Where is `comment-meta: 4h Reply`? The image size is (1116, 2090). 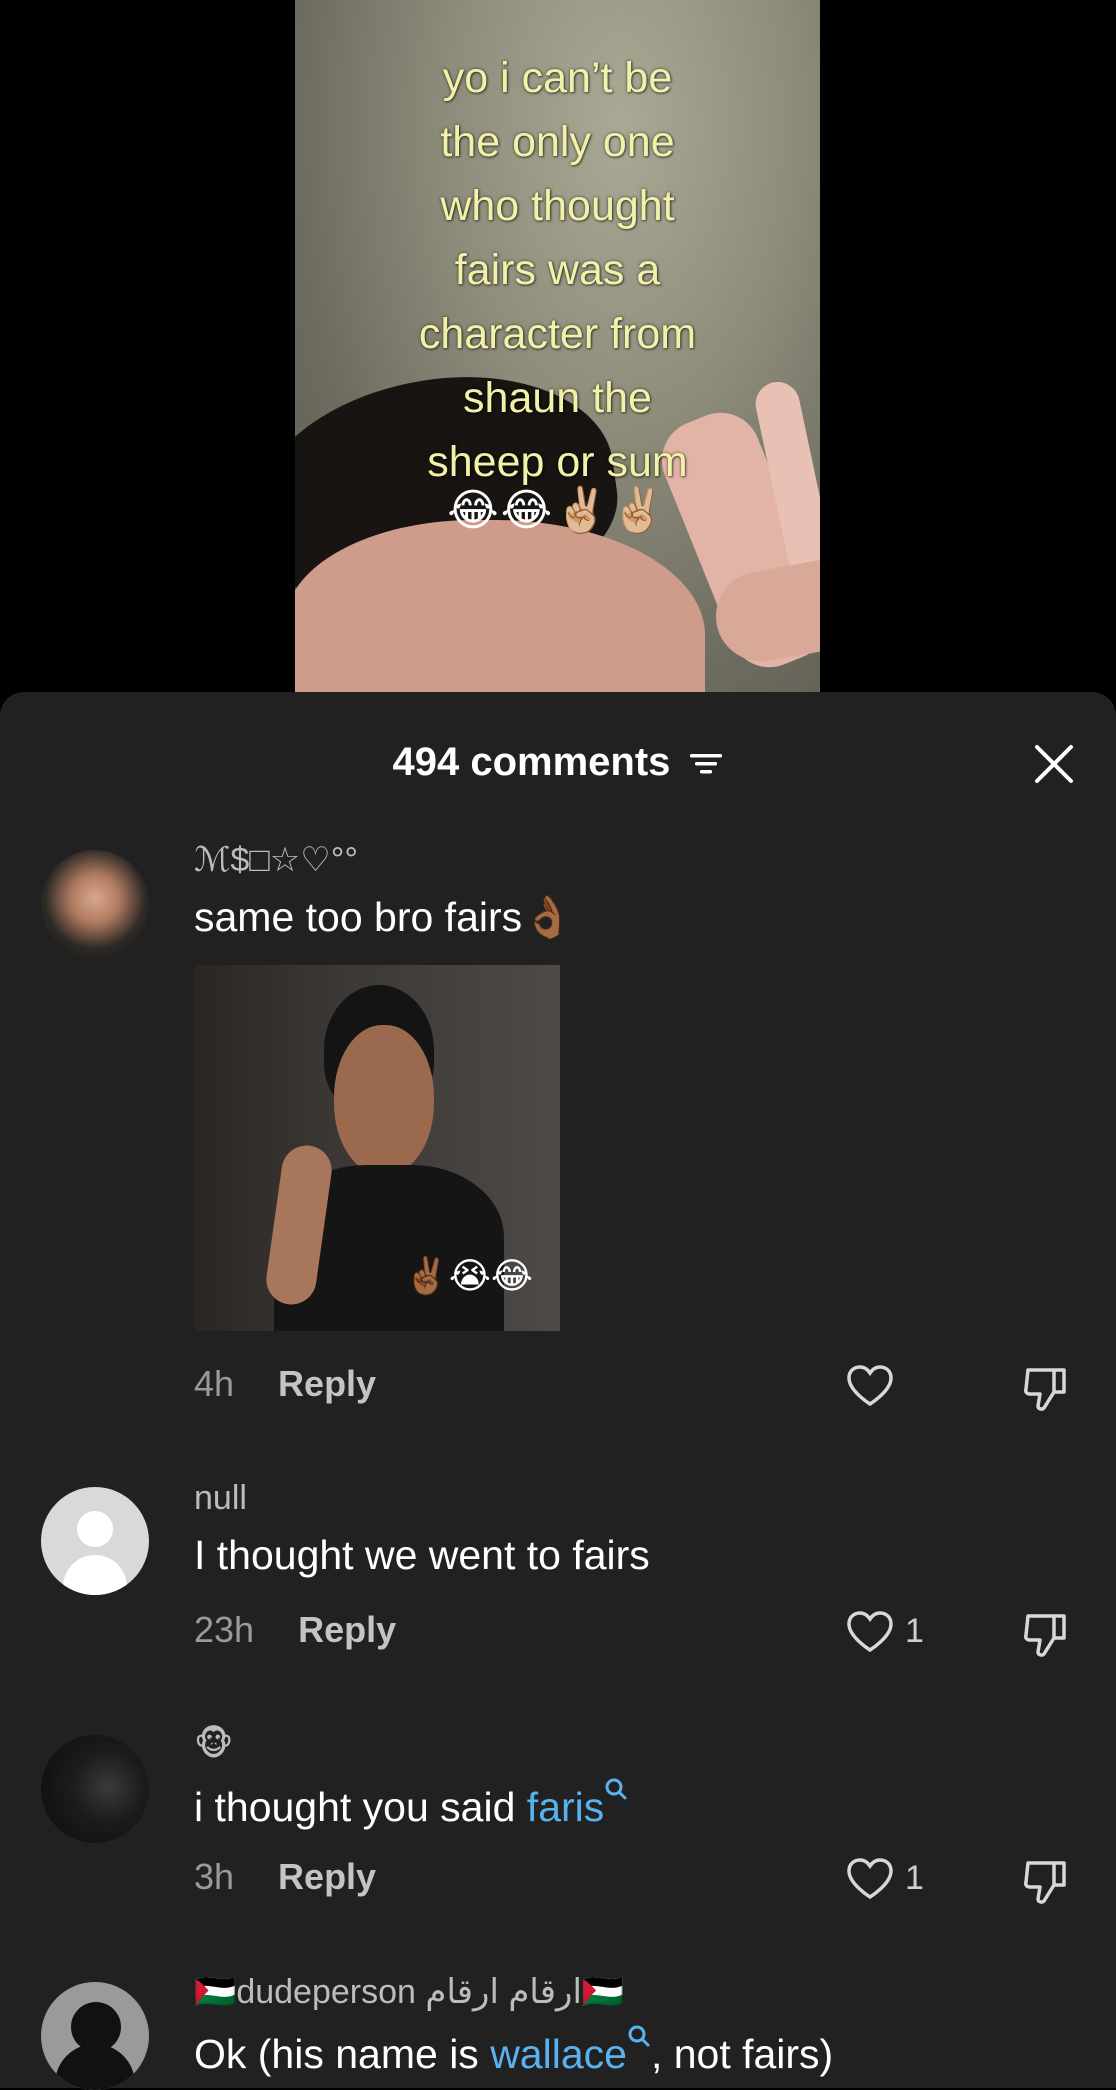
comment-meta: 4h Reply is located at coordinates (285, 1384).